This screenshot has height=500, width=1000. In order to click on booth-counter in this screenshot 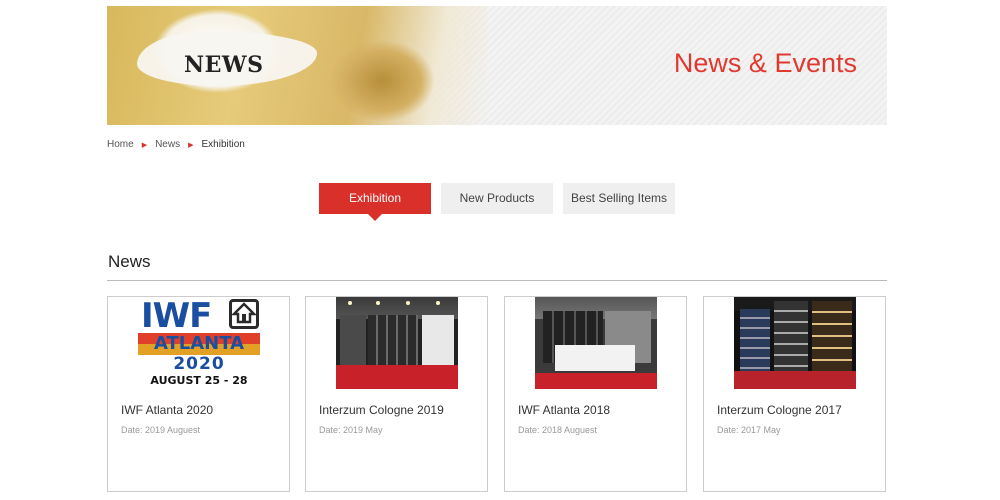, I will do `click(595, 358)`.